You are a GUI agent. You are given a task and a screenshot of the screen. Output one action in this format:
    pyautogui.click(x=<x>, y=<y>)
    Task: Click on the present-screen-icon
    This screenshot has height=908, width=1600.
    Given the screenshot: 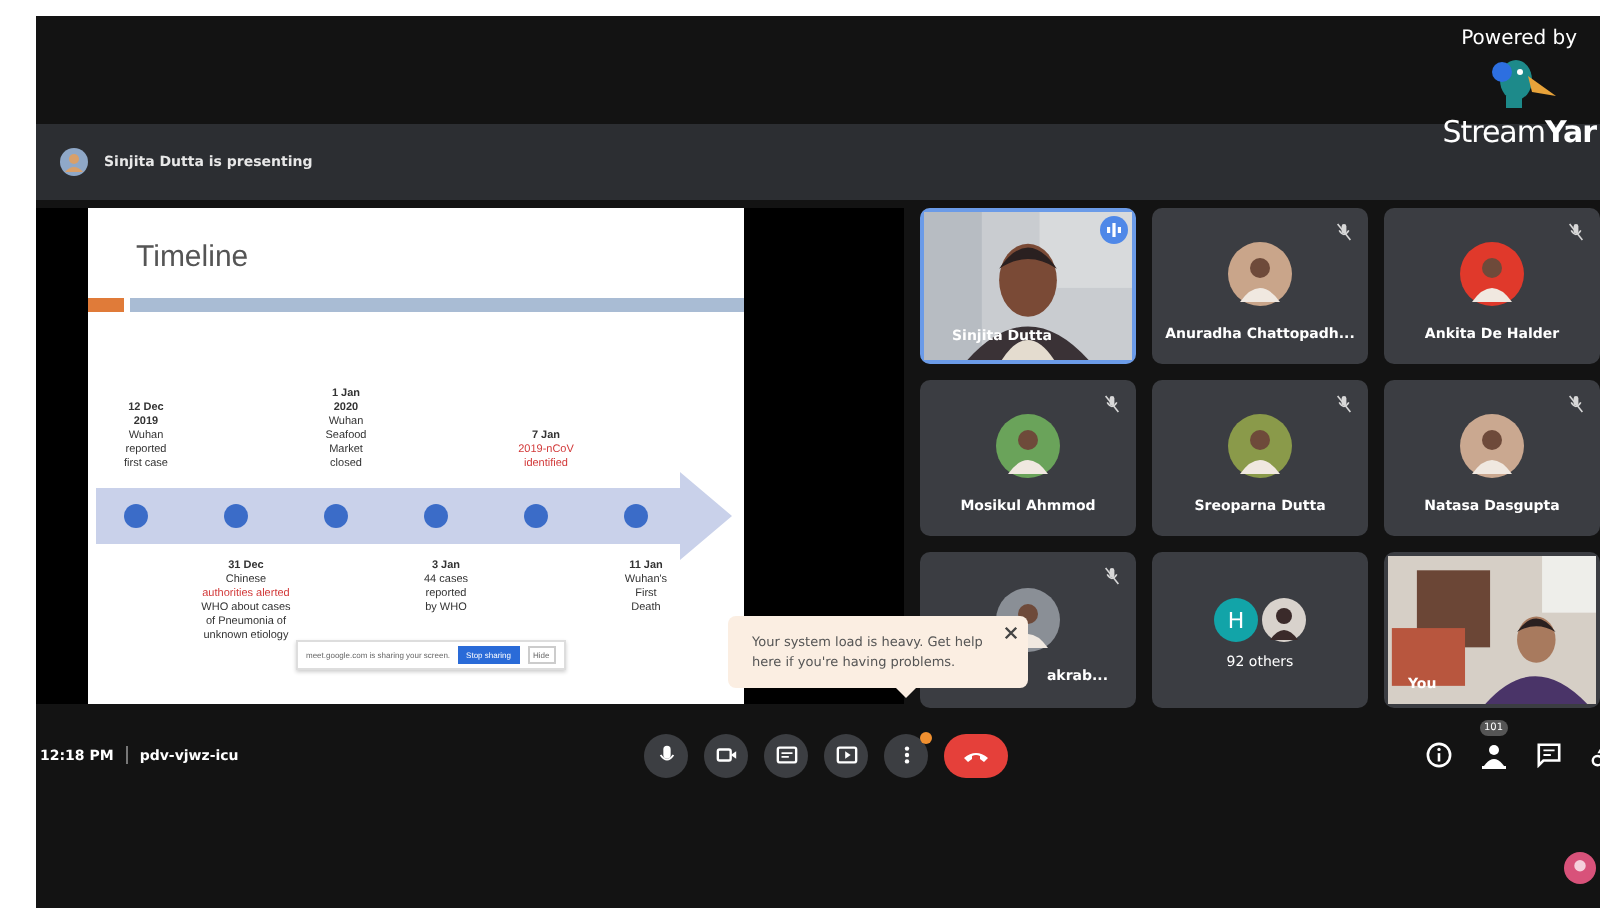 What is the action you would take?
    pyautogui.click(x=846, y=755)
    